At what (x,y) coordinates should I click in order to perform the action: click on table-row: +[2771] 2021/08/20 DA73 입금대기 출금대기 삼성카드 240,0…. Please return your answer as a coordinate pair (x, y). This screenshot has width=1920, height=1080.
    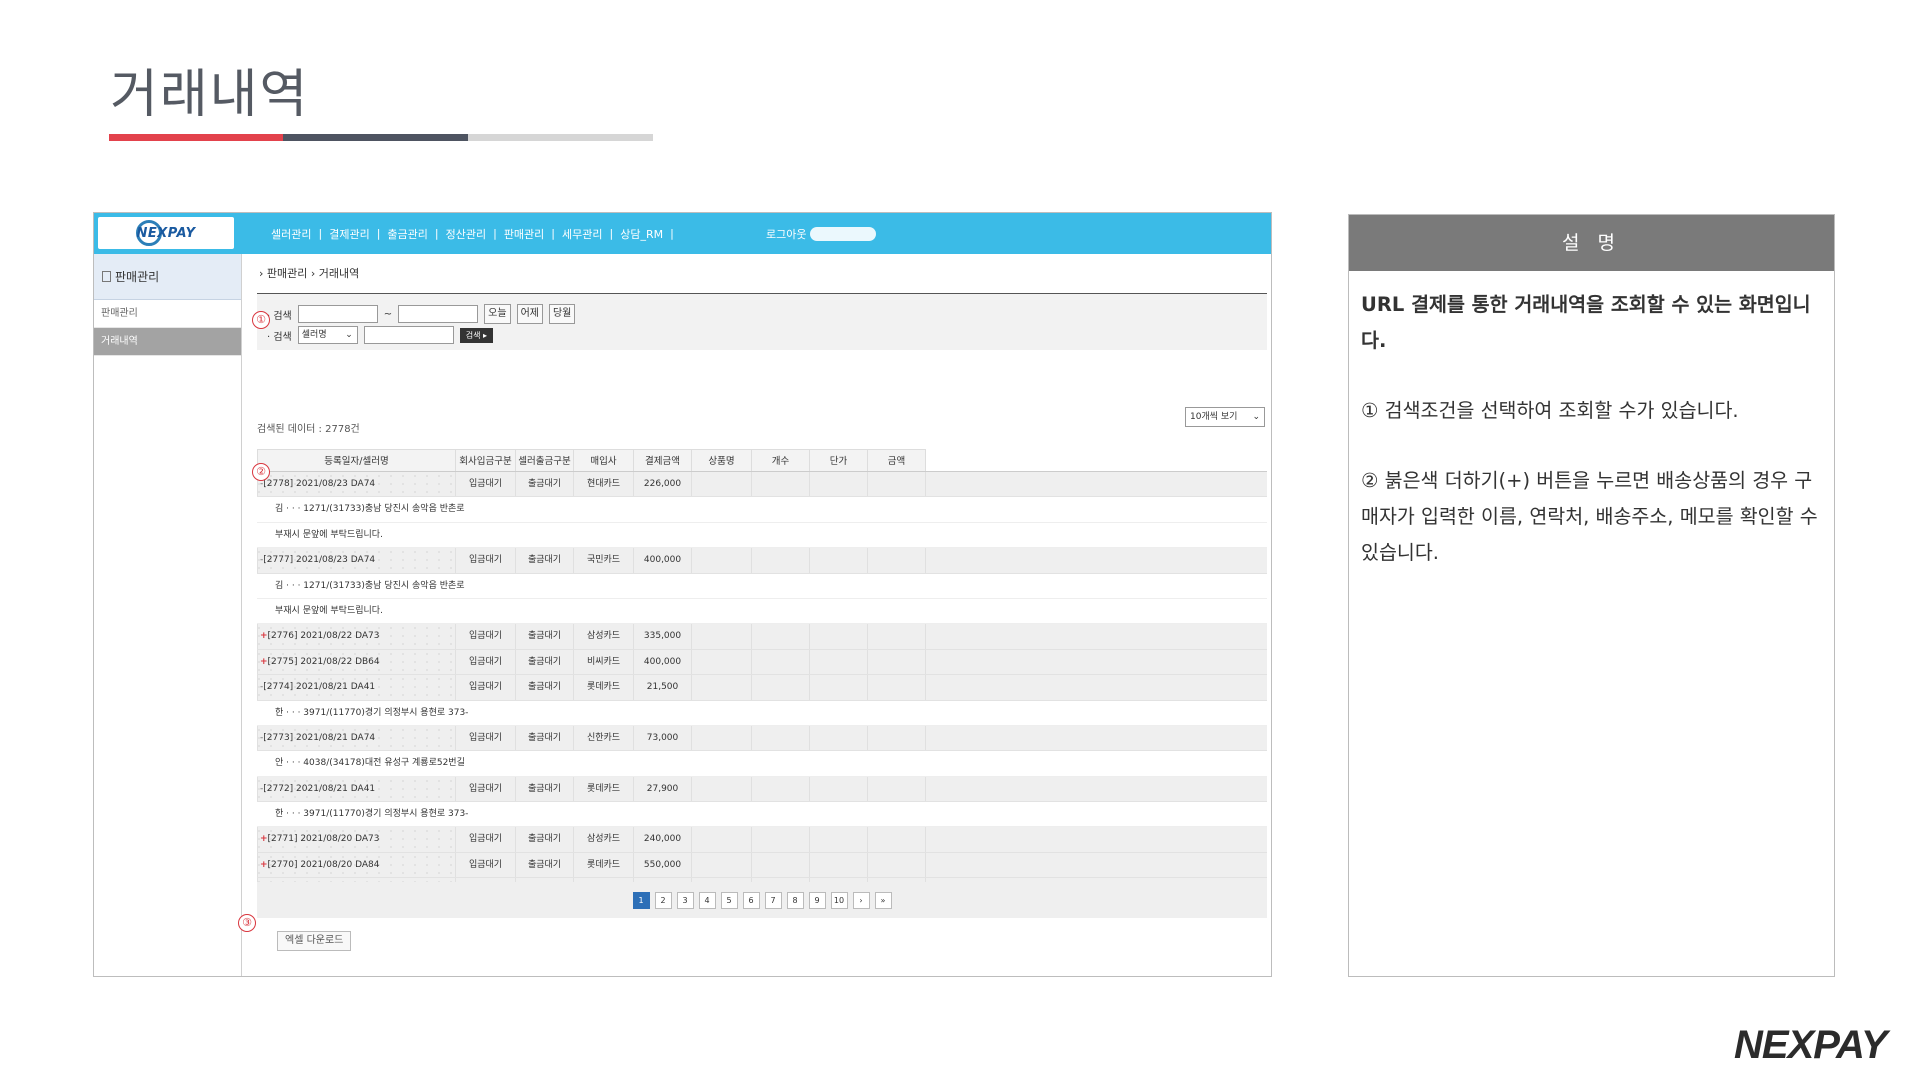
    Looking at the image, I should click on (762, 840).